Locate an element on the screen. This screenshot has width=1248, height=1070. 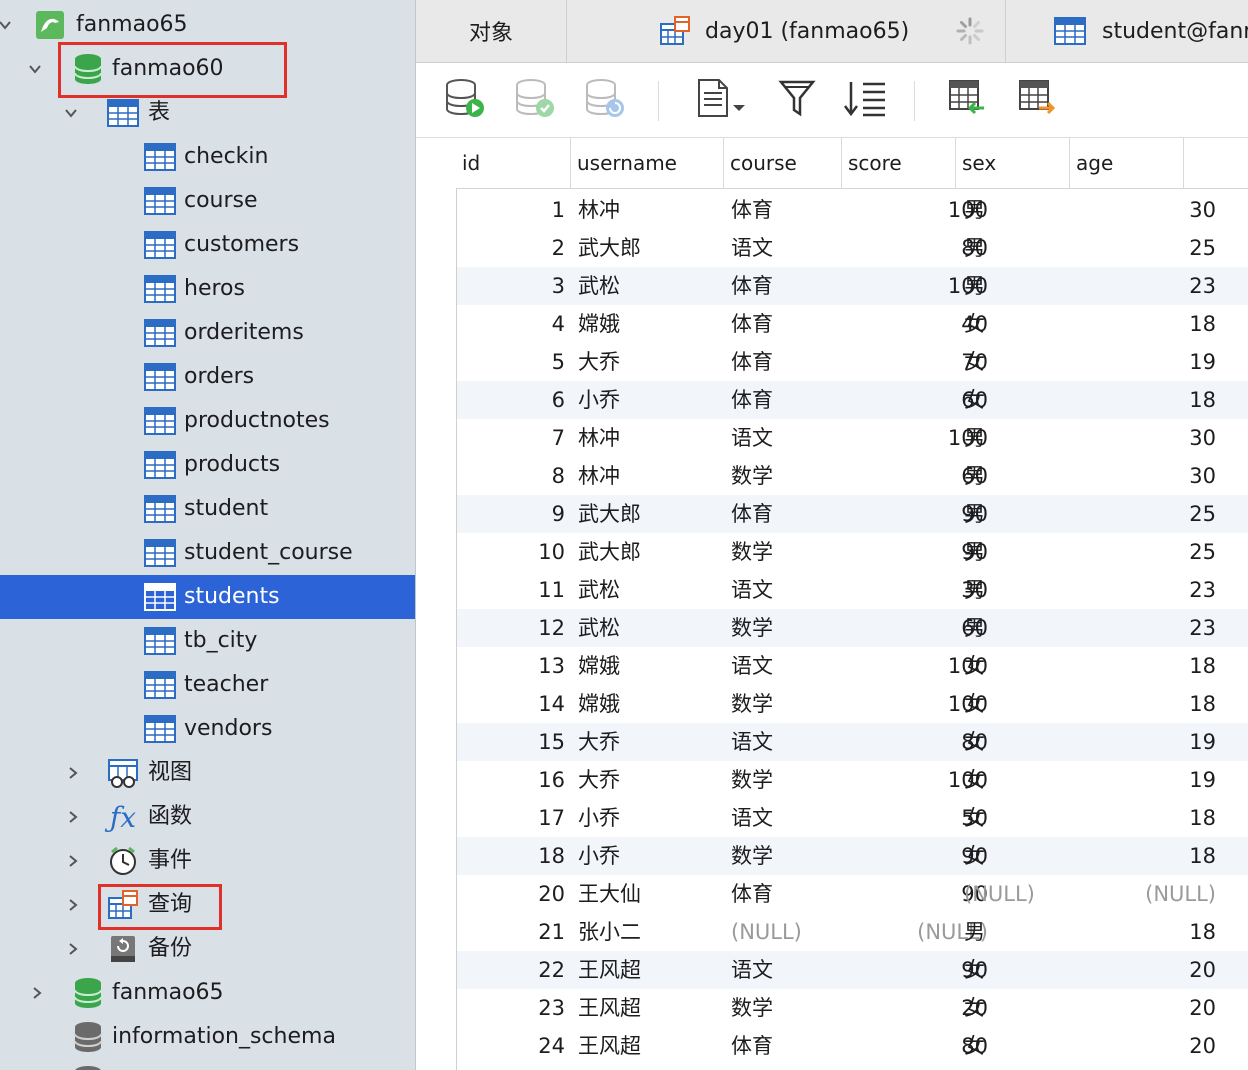
table-row: 2 武大郎 语文 80 男 25 is located at coordinates (852, 248).